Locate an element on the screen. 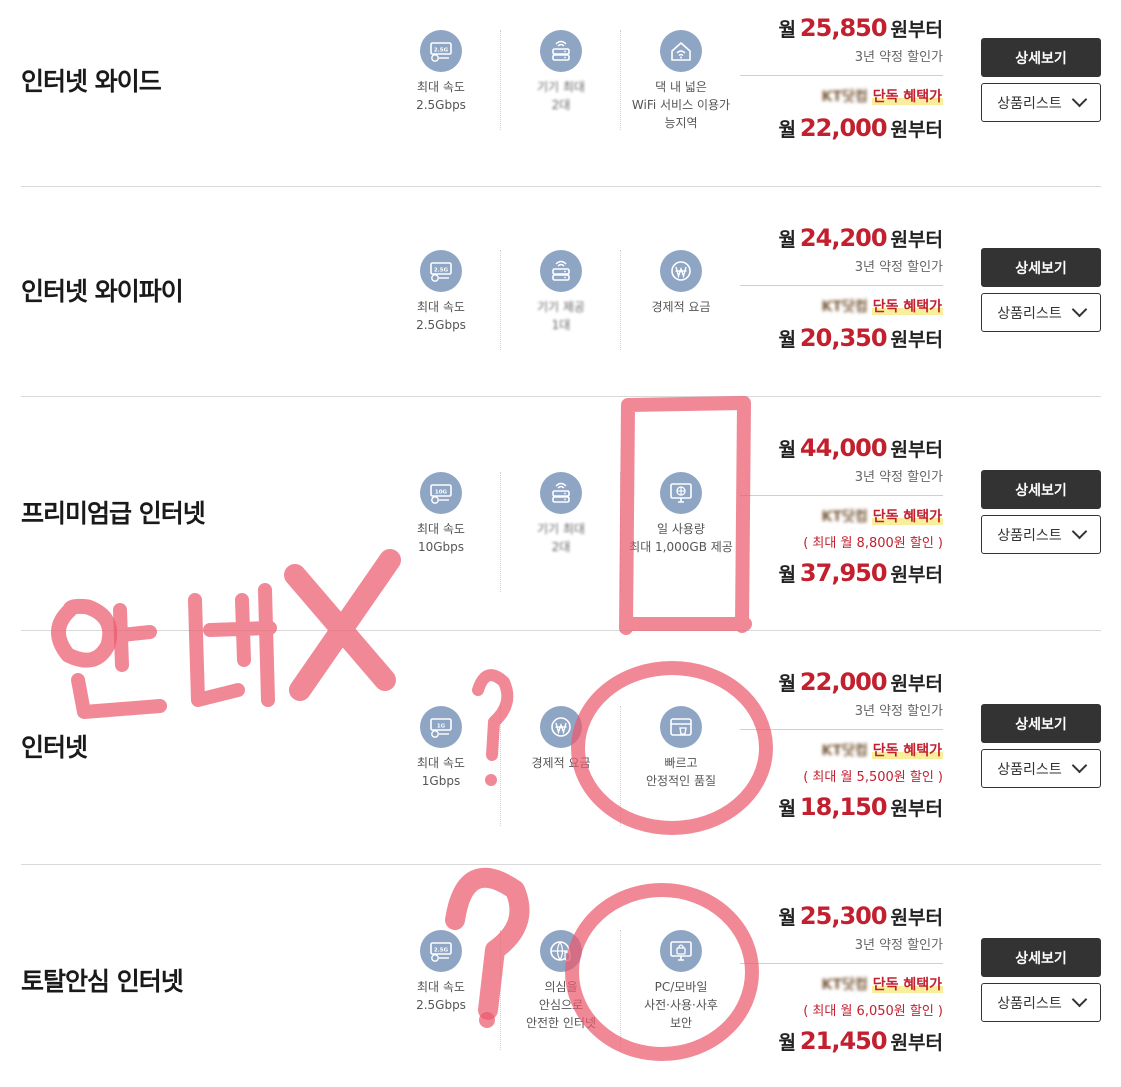 The height and width of the screenshot is (1087, 1121). feature-label: 최대 속도 10Gbps is located at coordinates (441, 538).